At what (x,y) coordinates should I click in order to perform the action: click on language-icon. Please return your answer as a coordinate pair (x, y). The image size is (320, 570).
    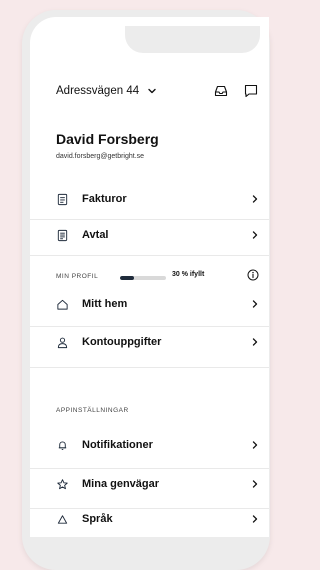
    Looking at the image, I should click on (62, 519).